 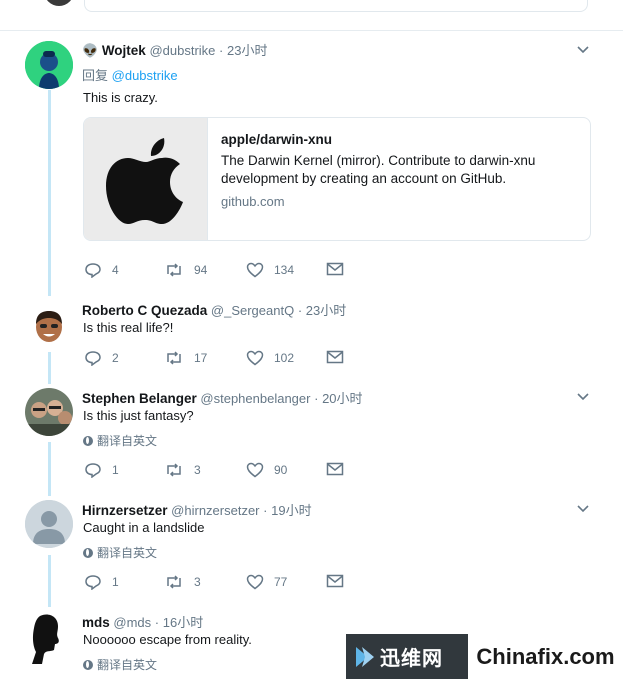 What do you see at coordinates (336, 6) in the screenshot?
I see `reply-box-fragment` at bounding box center [336, 6].